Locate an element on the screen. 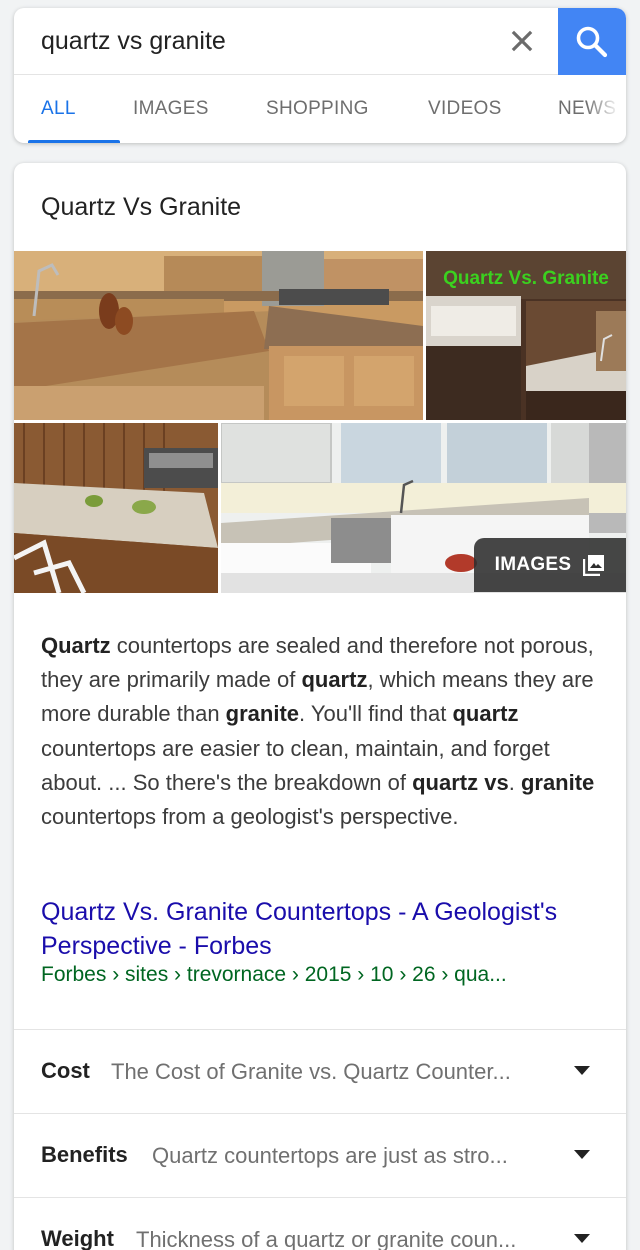 The width and height of the screenshot is (640, 1250). tab-videos: VIDEOS is located at coordinates (465, 109).